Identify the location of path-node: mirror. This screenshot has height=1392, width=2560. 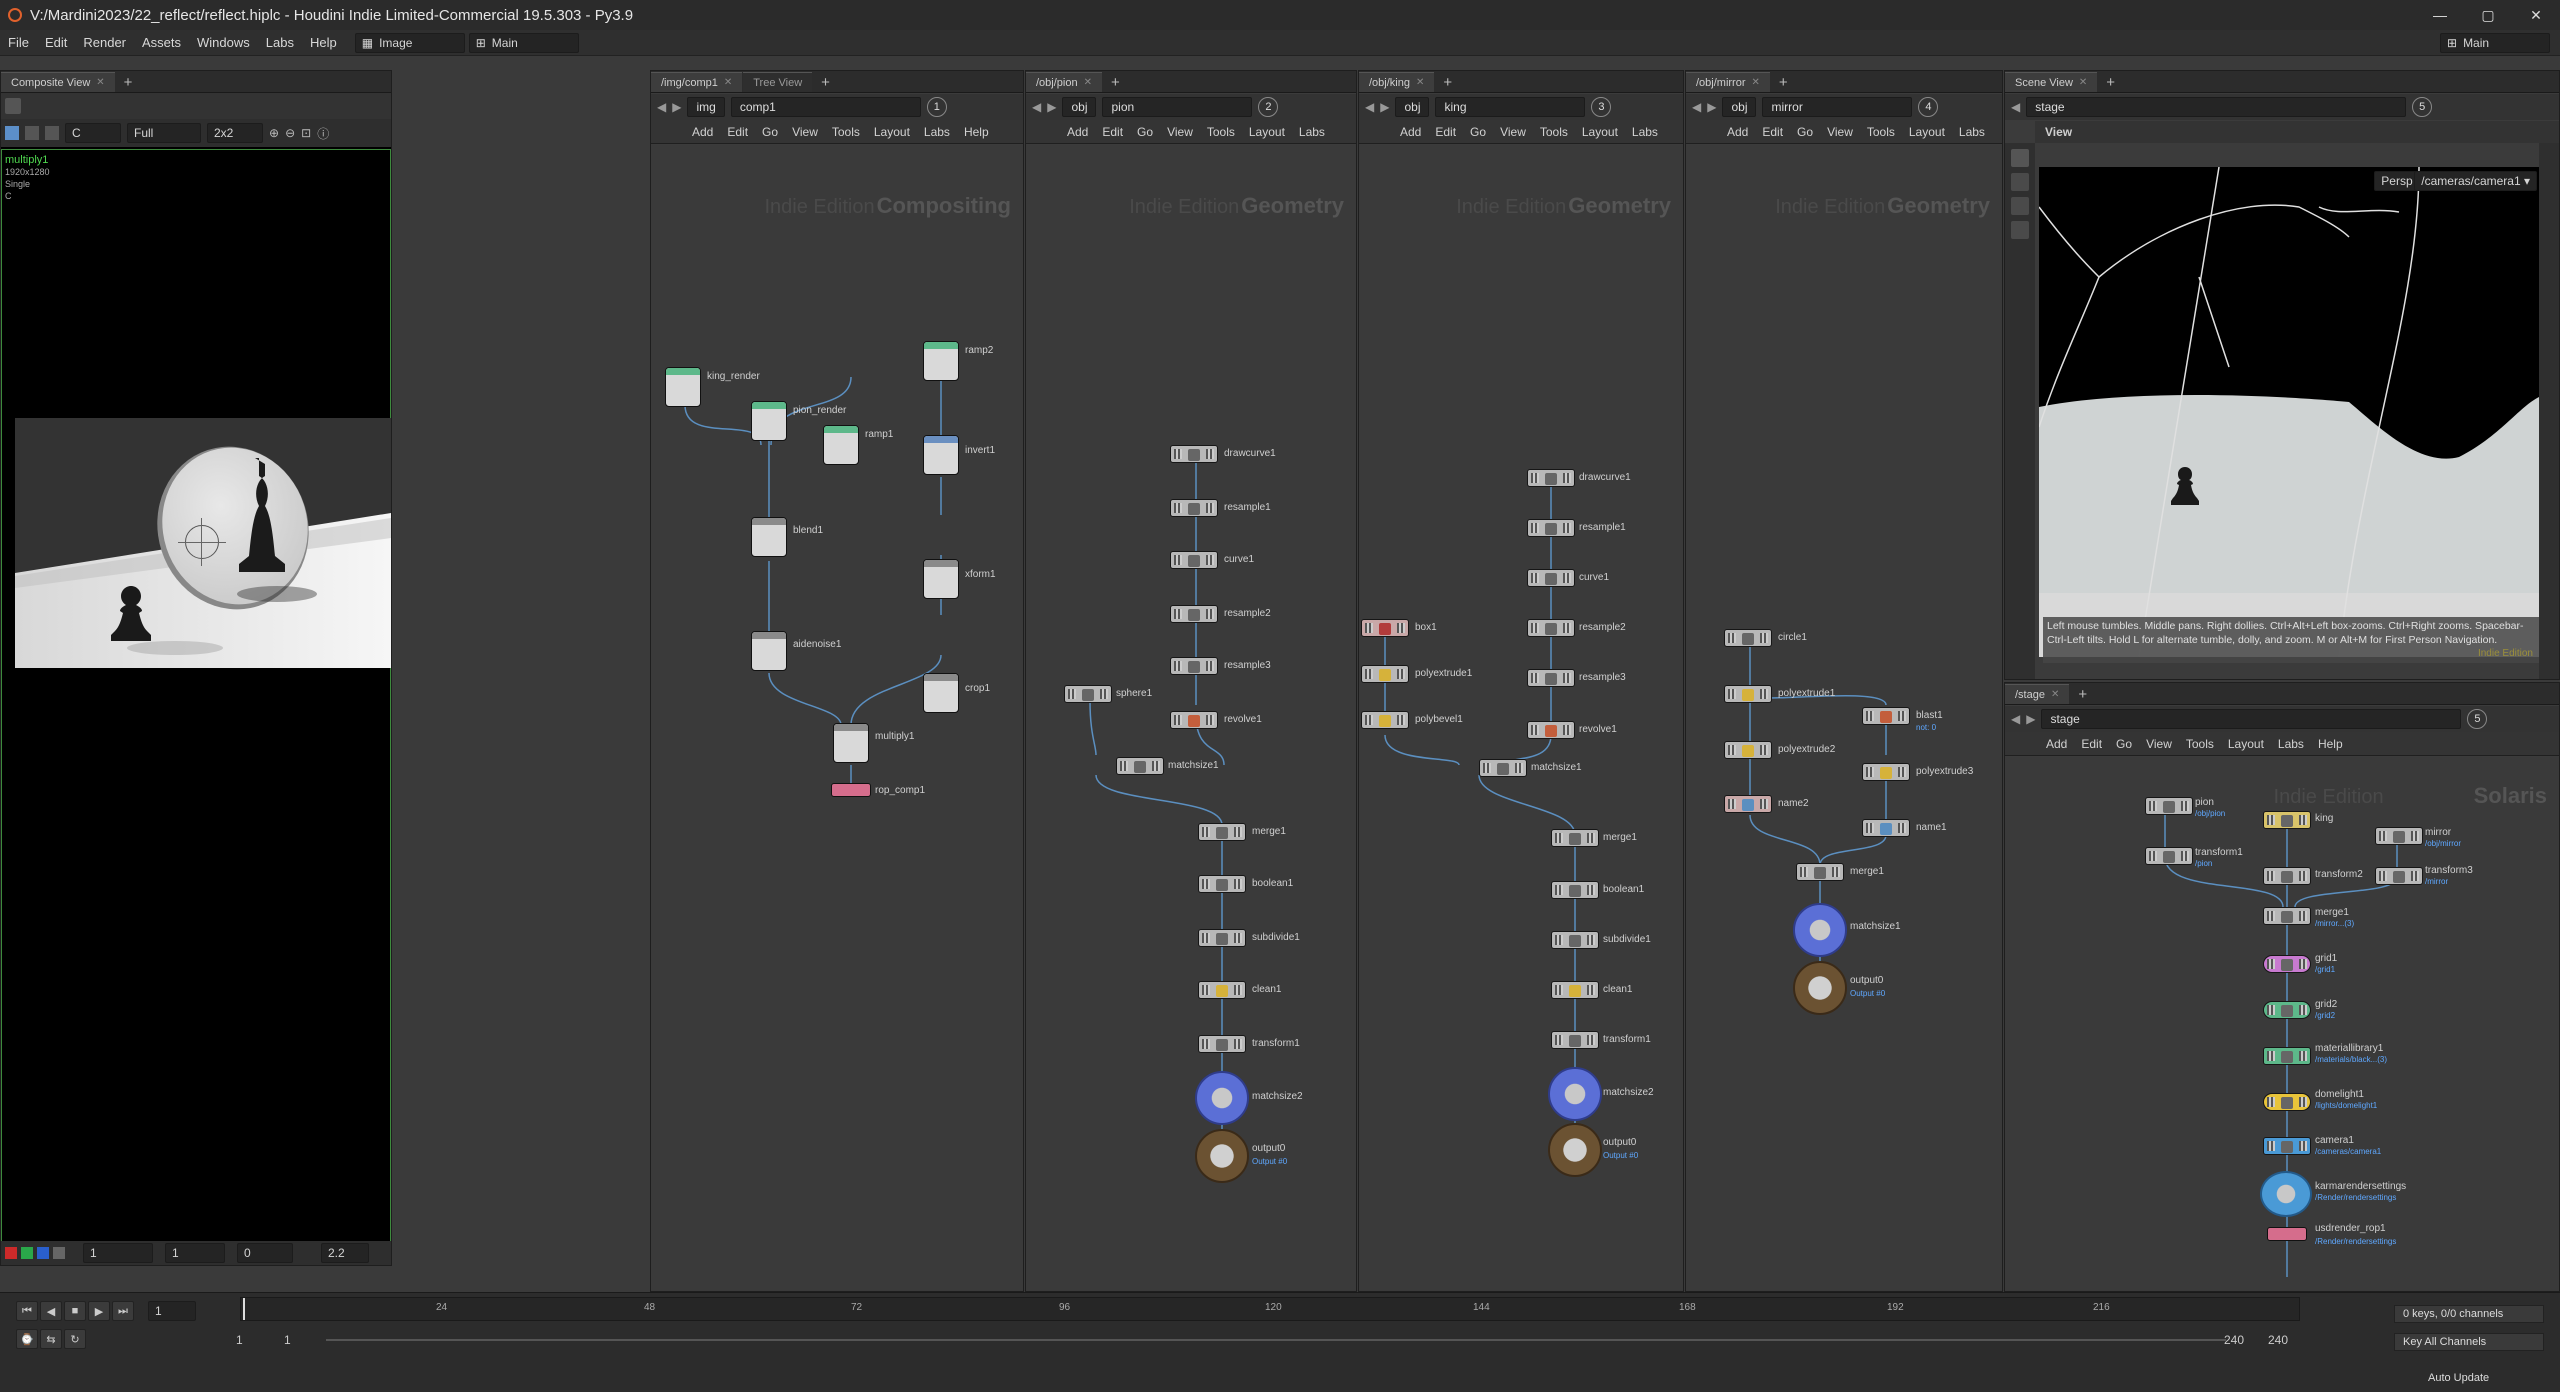
(1837, 107).